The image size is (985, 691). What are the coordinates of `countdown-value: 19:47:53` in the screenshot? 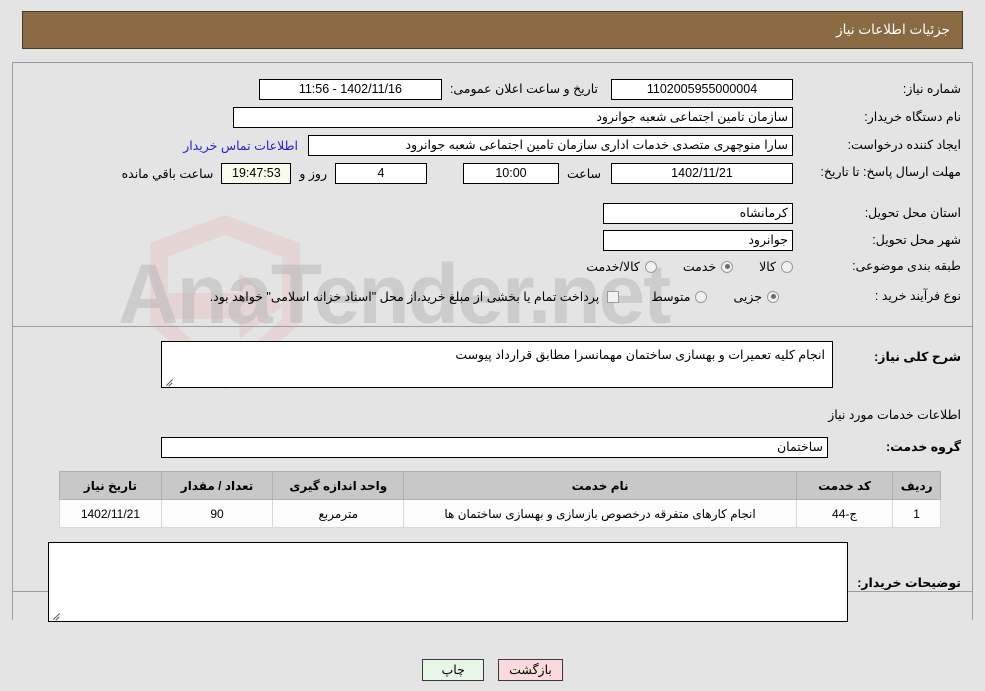 It's located at (256, 173).